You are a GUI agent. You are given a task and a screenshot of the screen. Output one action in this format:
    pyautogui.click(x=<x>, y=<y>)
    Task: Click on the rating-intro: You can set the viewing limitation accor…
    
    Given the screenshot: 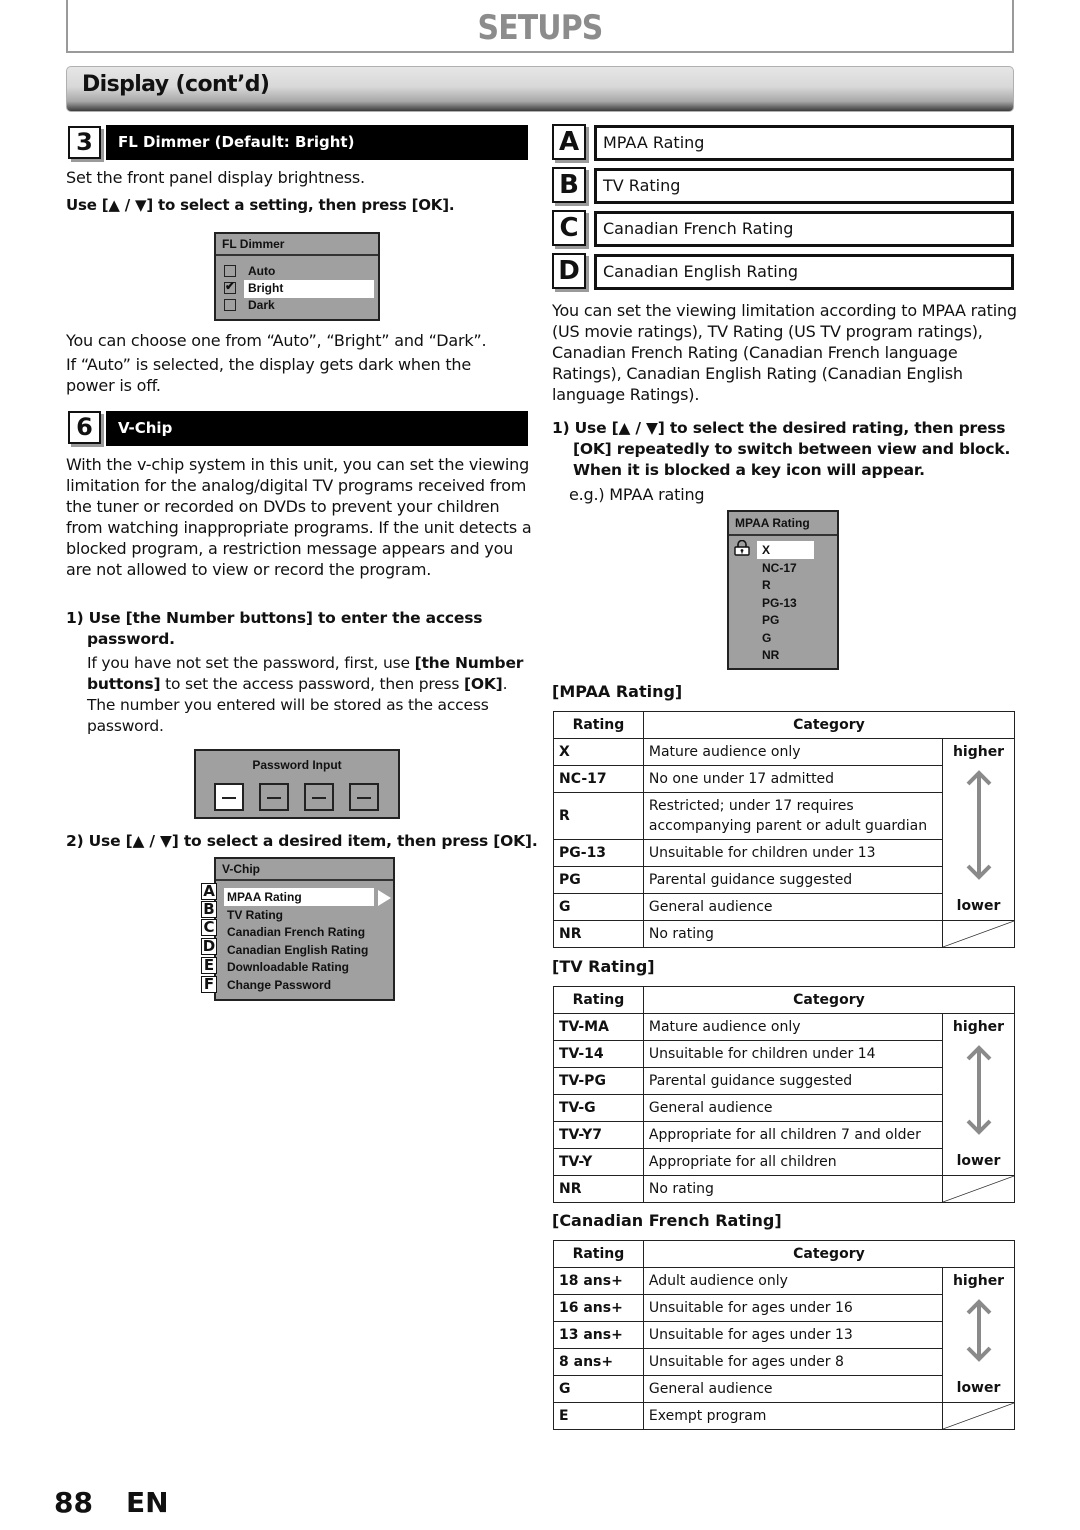 What is the action you would take?
    pyautogui.click(x=784, y=352)
    